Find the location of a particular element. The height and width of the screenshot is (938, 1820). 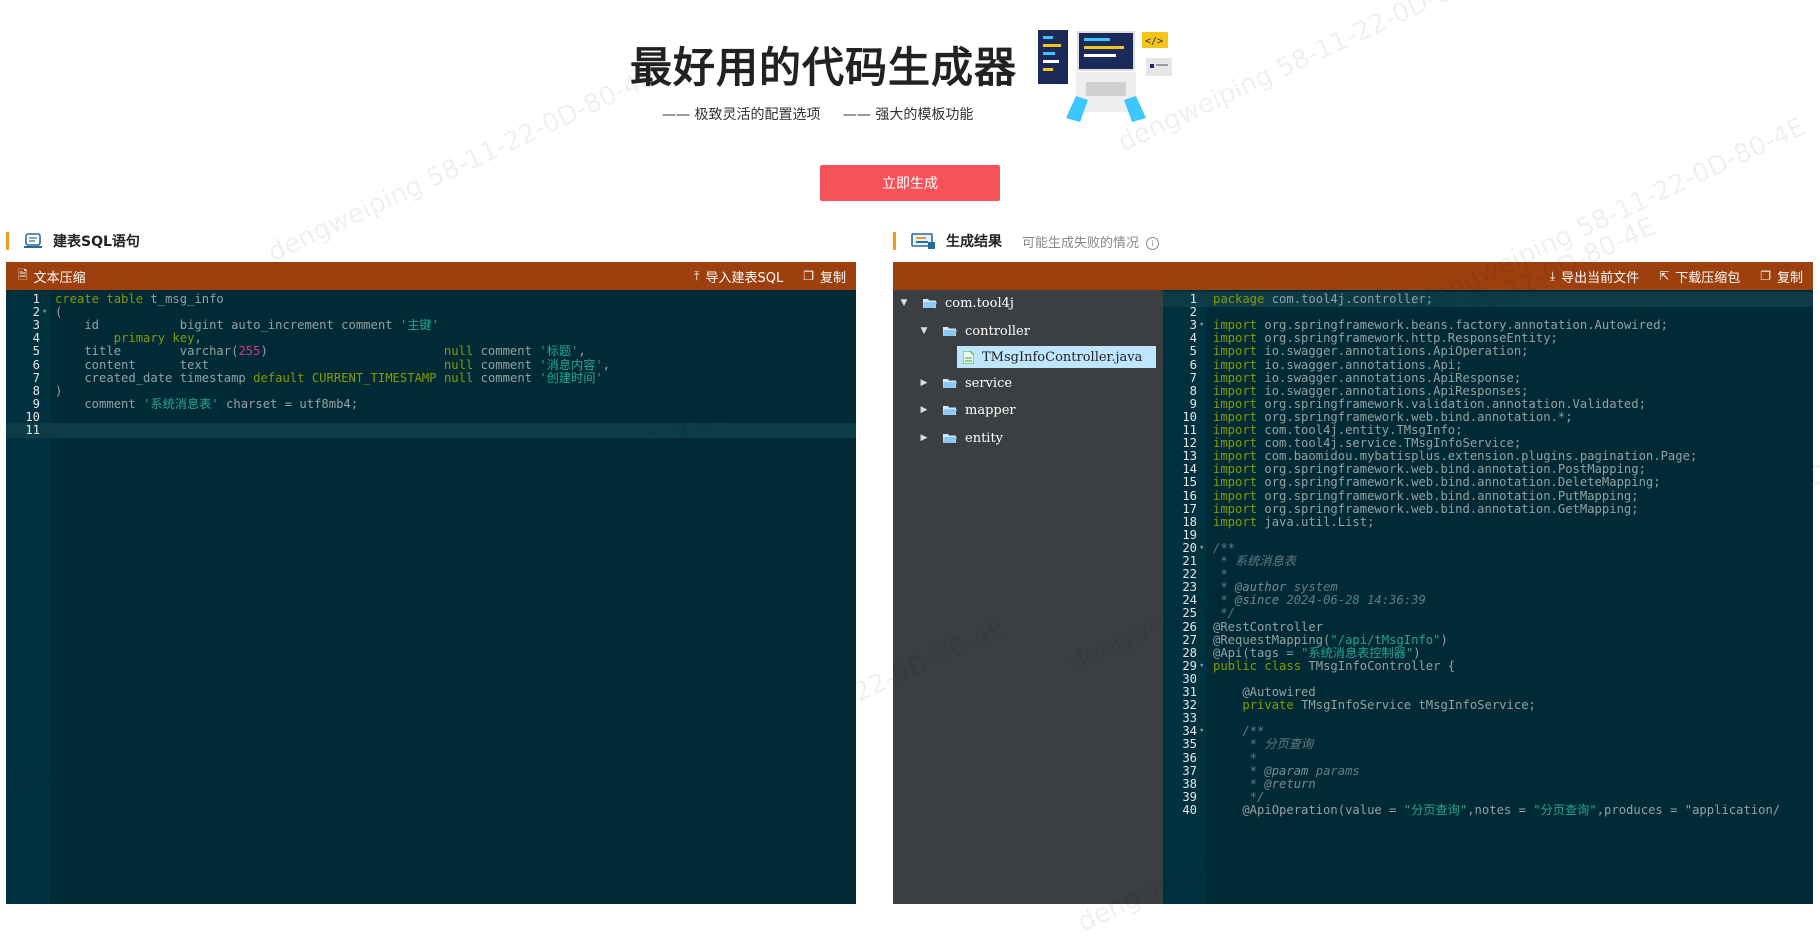

compress-text-button: 🗎 文本压缩 is located at coordinates (52, 276).